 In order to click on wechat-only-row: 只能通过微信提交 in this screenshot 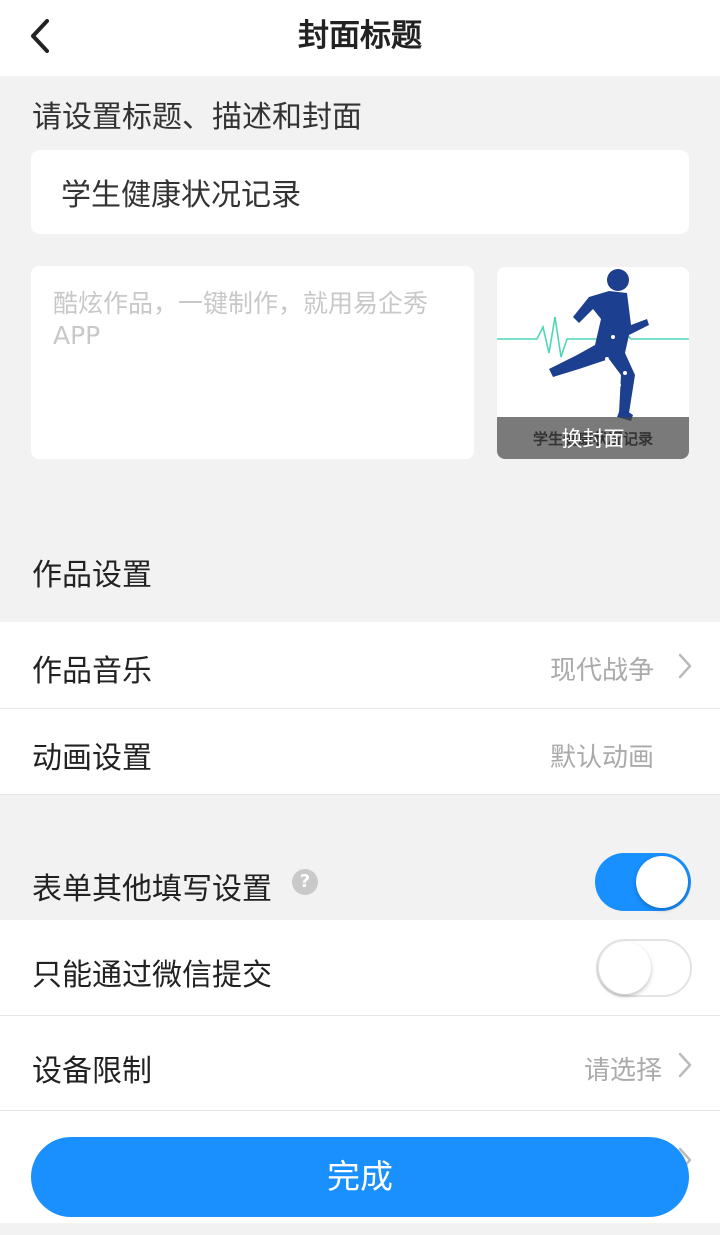, I will do `click(360, 968)`.